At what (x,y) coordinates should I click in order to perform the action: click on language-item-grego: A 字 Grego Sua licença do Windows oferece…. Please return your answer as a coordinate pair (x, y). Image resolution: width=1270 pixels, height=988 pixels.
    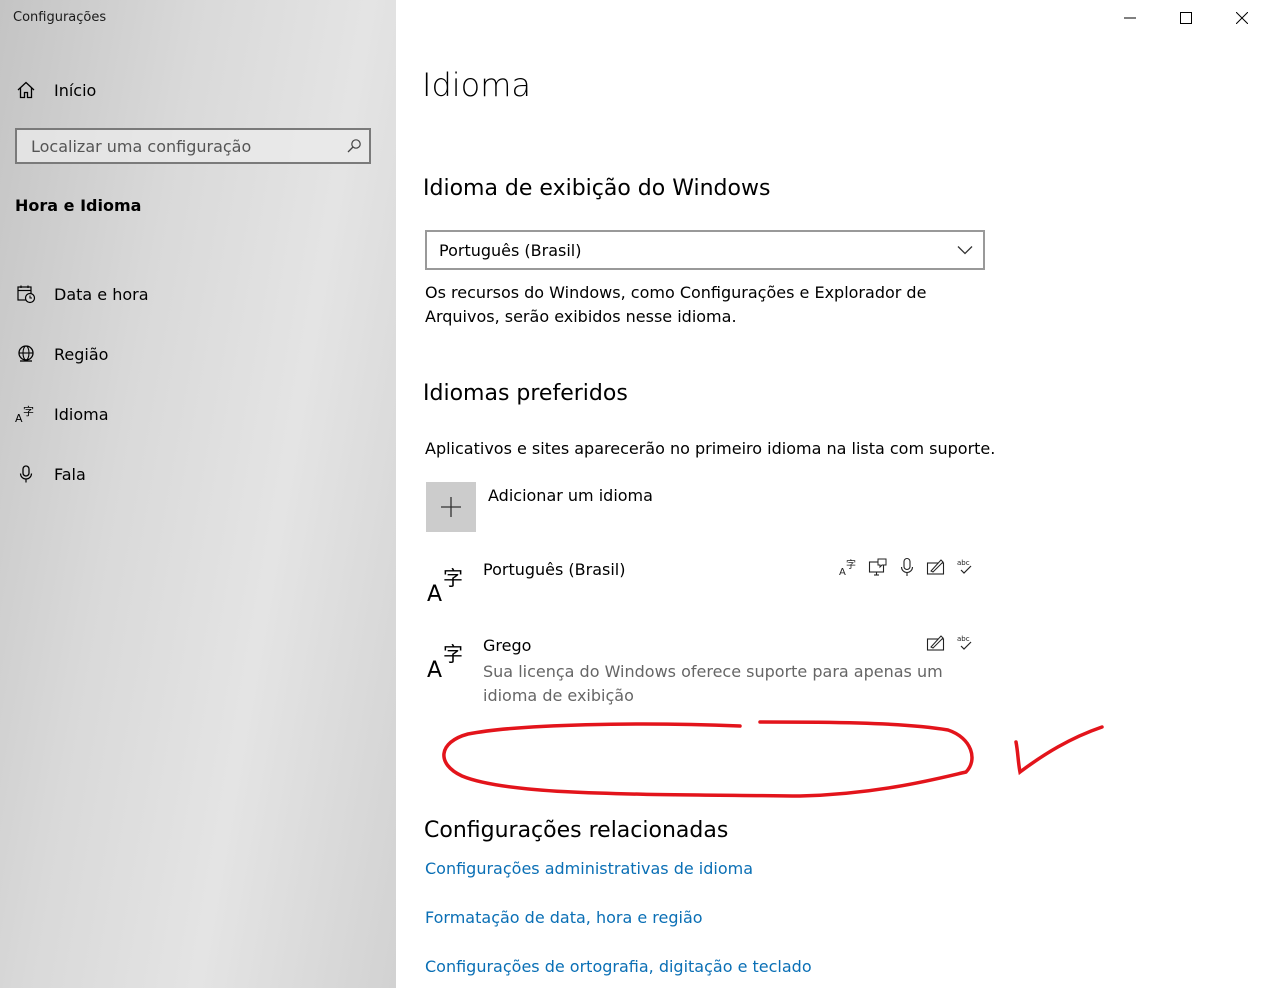
    Looking at the image, I should click on (706, 671).